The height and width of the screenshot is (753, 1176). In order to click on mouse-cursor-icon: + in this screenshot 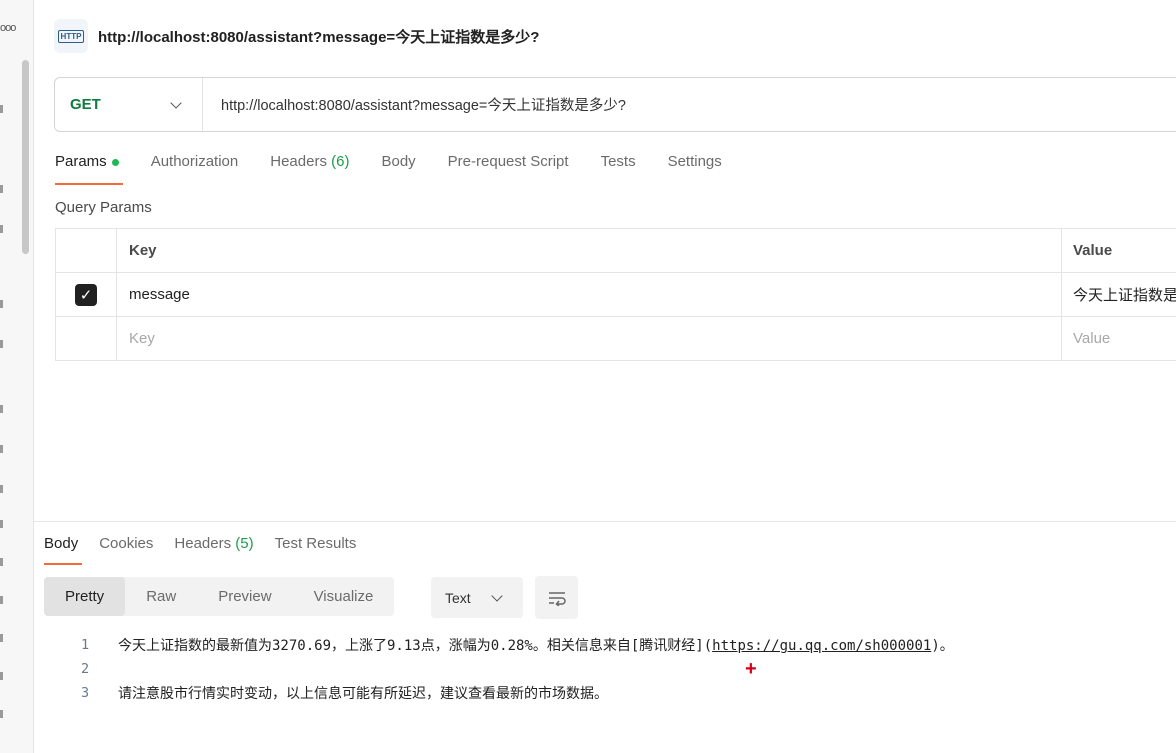, I will do `click(751, 669)`.